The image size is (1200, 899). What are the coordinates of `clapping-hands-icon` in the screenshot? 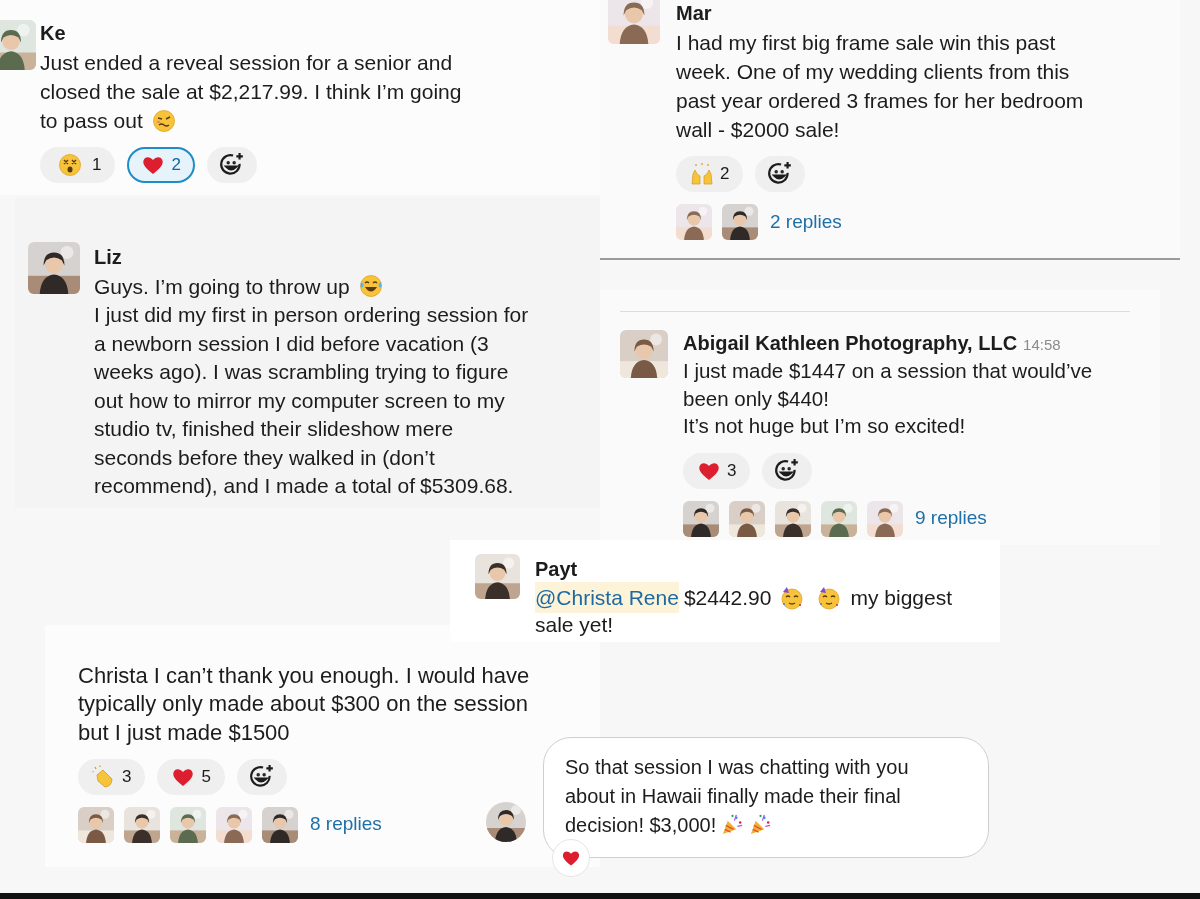 It's located at (104, 776).